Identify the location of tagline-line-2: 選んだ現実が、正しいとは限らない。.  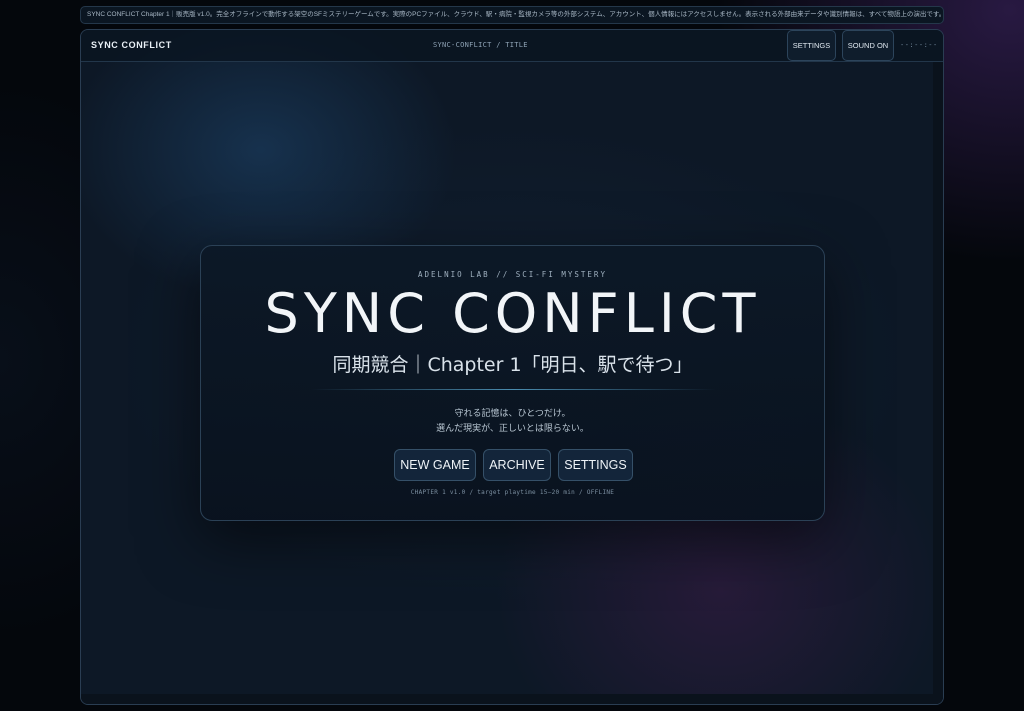
(512, 429).